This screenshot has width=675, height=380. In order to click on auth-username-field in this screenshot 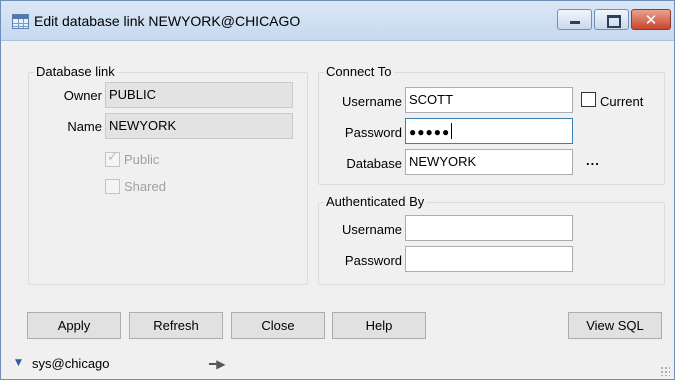, I will do `click(489, 228)`.